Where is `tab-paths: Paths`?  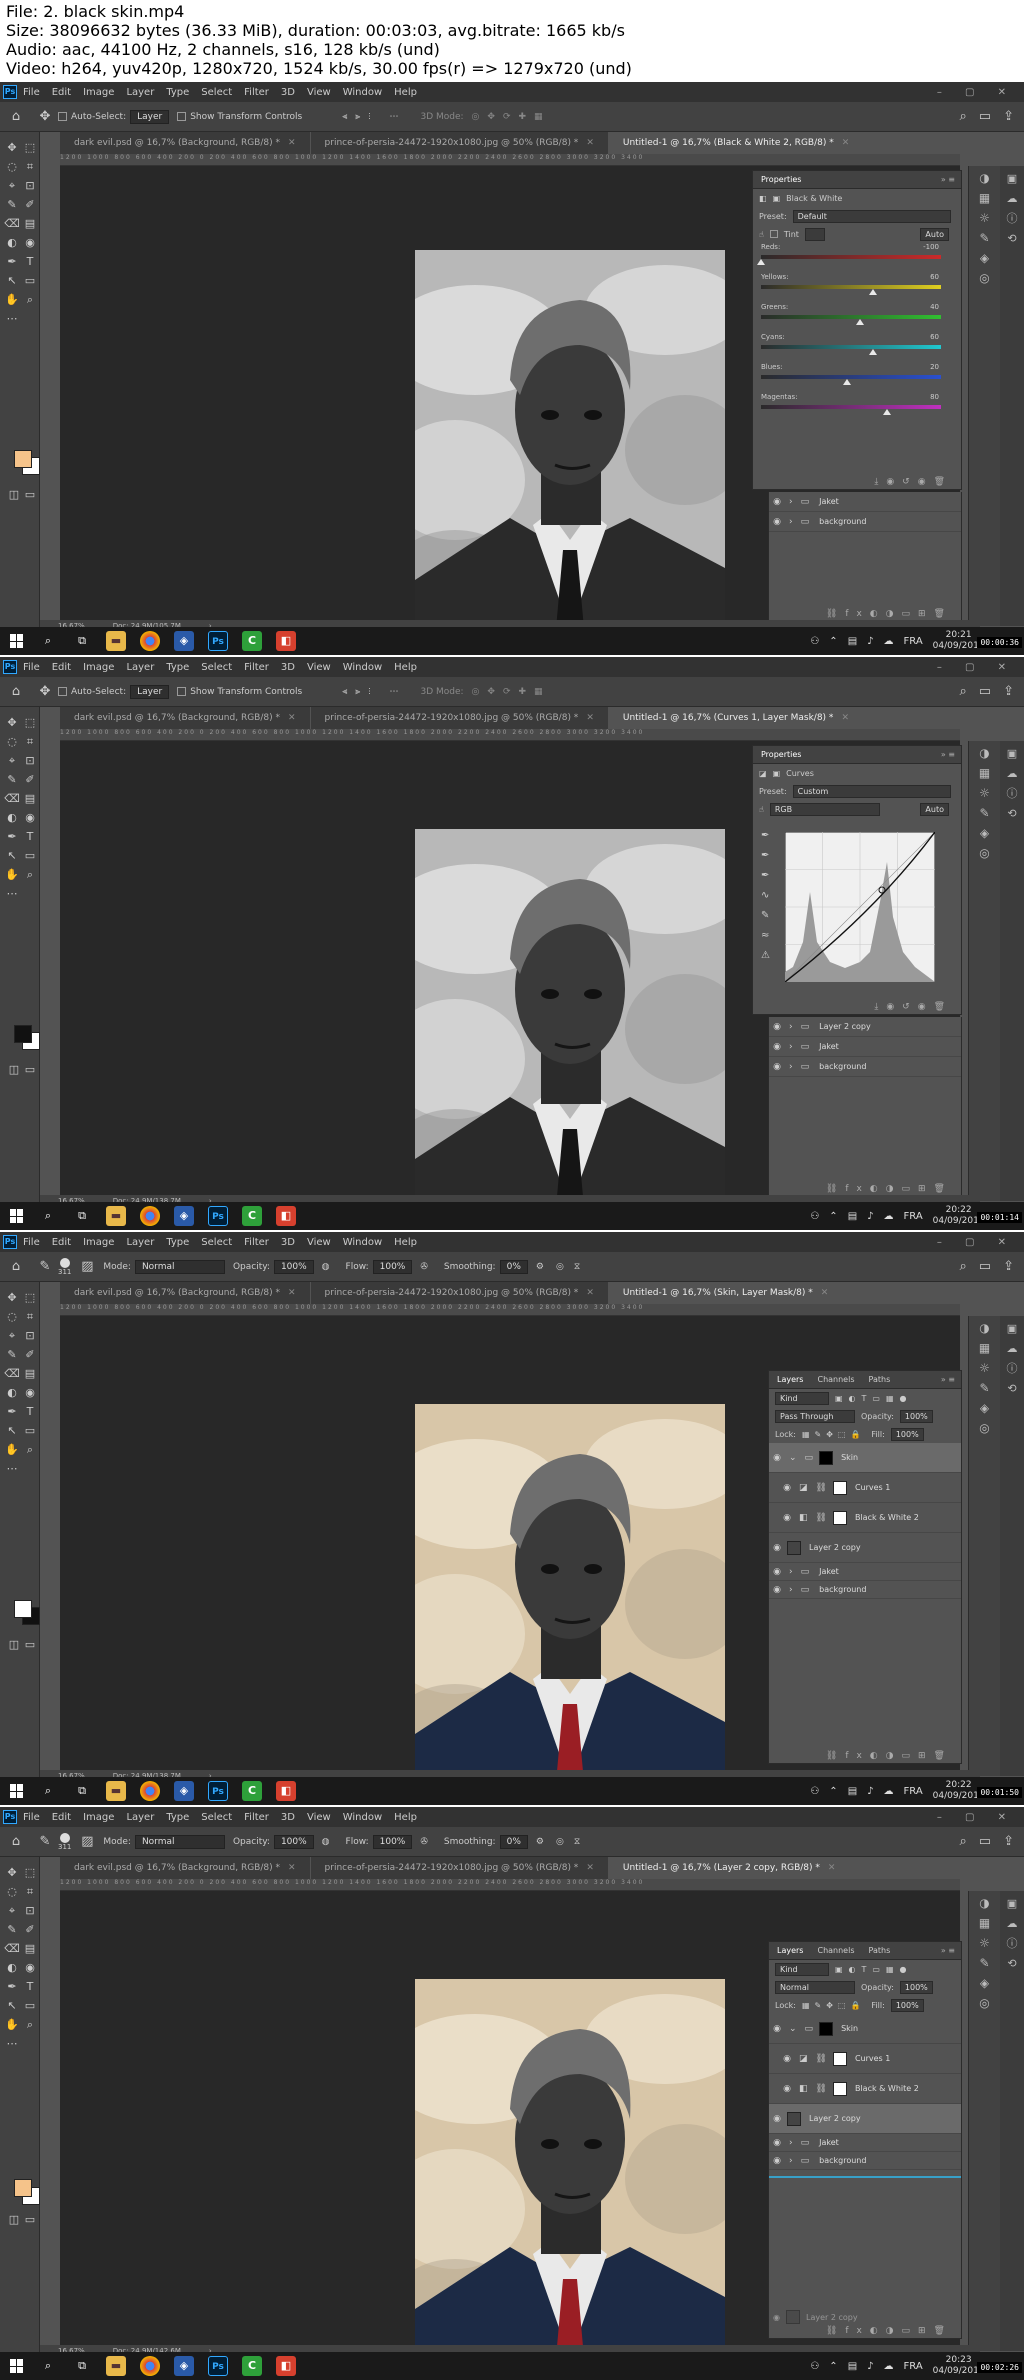
tab-paths: Paths is located at coordinates (880, 1379).